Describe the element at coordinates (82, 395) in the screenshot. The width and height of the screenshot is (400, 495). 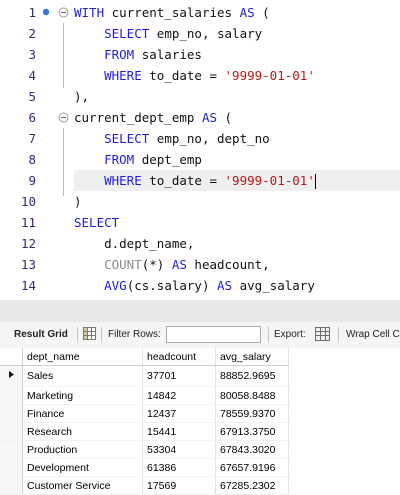
I see `cell-dept-name: Marketing` at that location.